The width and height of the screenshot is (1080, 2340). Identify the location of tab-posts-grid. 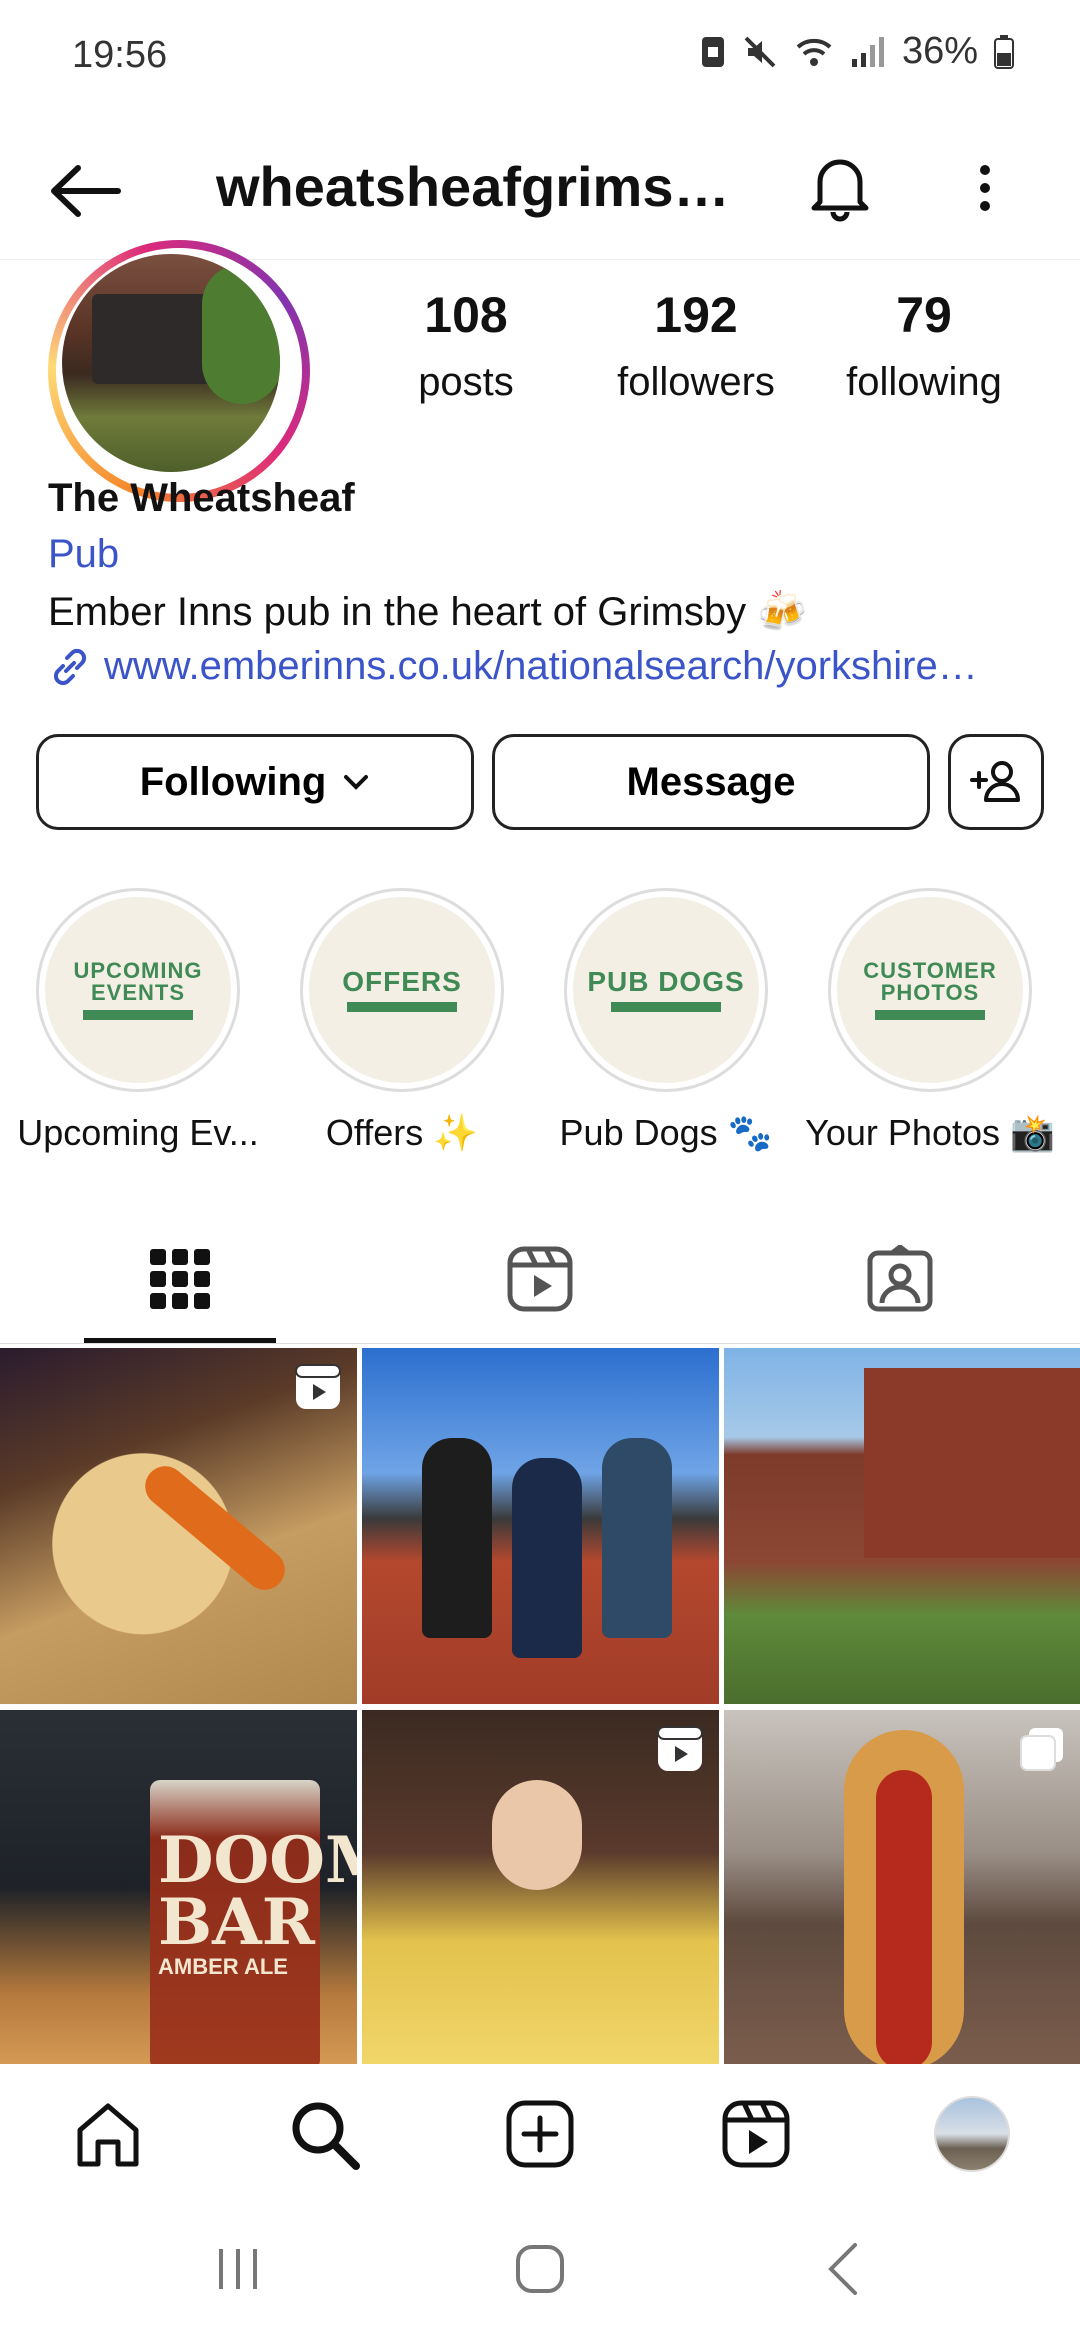
(180, 1279).